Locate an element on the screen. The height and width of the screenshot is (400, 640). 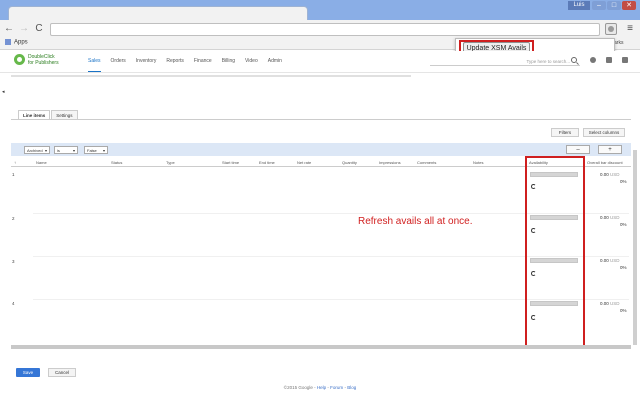
row-number: 4 is located at coordinates (13, 303).